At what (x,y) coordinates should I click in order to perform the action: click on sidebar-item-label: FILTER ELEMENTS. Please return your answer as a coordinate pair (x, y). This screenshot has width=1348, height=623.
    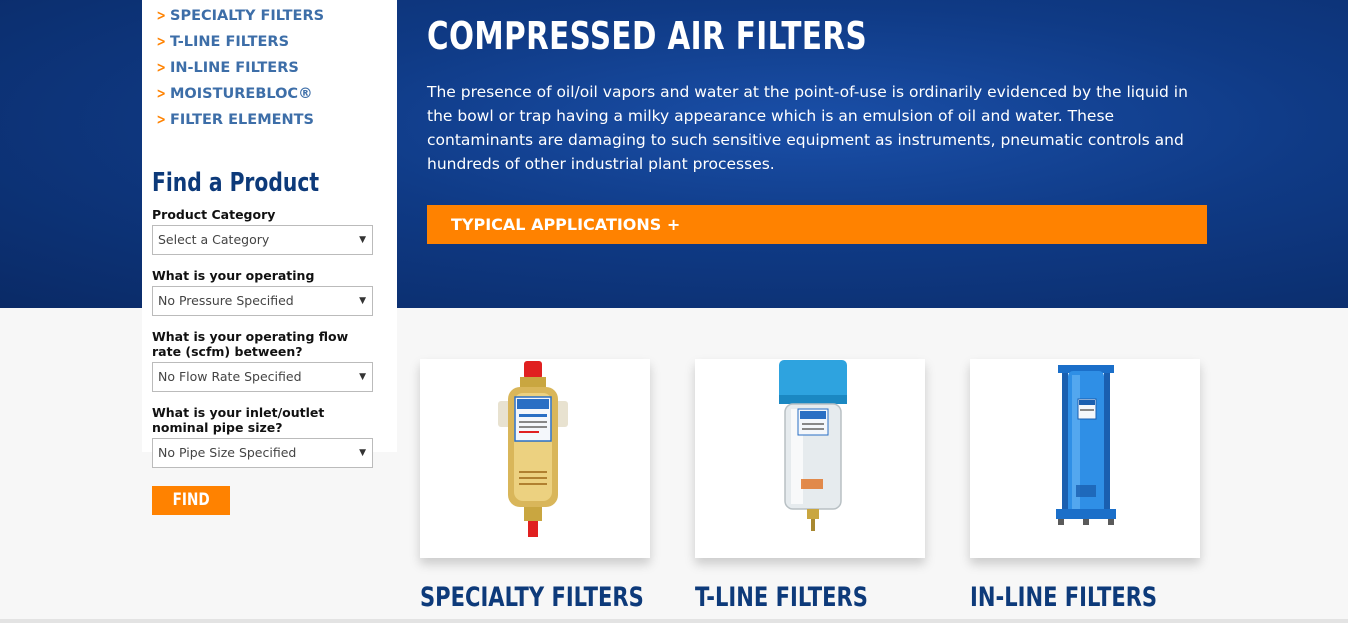
    Looking at the image, I should click on (242, 120).